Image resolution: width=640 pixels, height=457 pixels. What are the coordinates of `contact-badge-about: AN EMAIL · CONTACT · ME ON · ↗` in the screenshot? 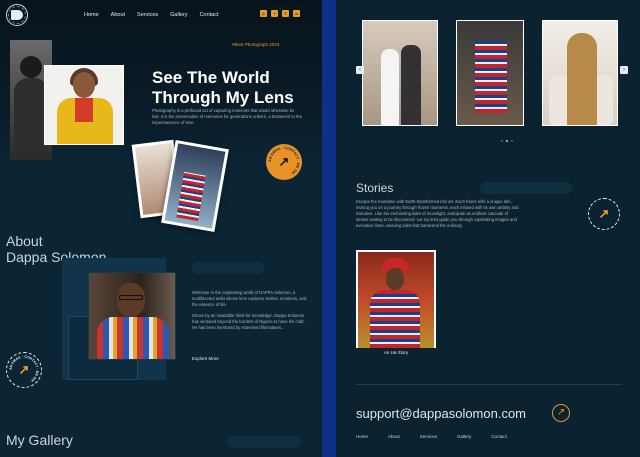 It's located at (24, 370).